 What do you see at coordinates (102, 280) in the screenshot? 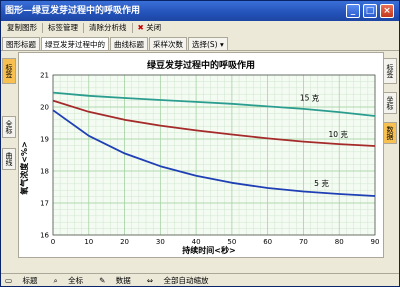
I see `pencil-icon: ✎` at bounding box center [102, 280].